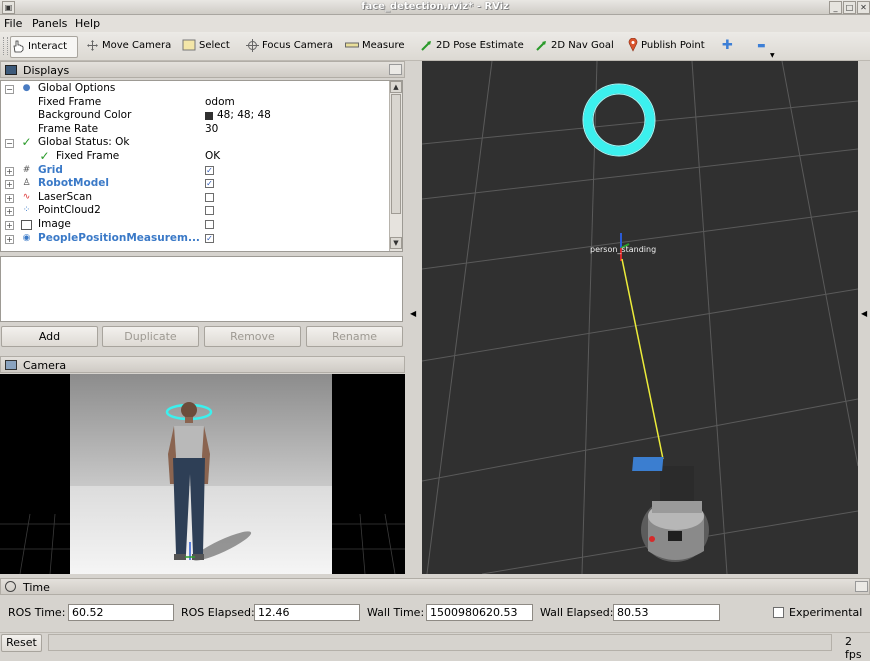  Describe the element at coordinates (214, 45) in the screenshot. I see `tool-select-label: Select` at that location.